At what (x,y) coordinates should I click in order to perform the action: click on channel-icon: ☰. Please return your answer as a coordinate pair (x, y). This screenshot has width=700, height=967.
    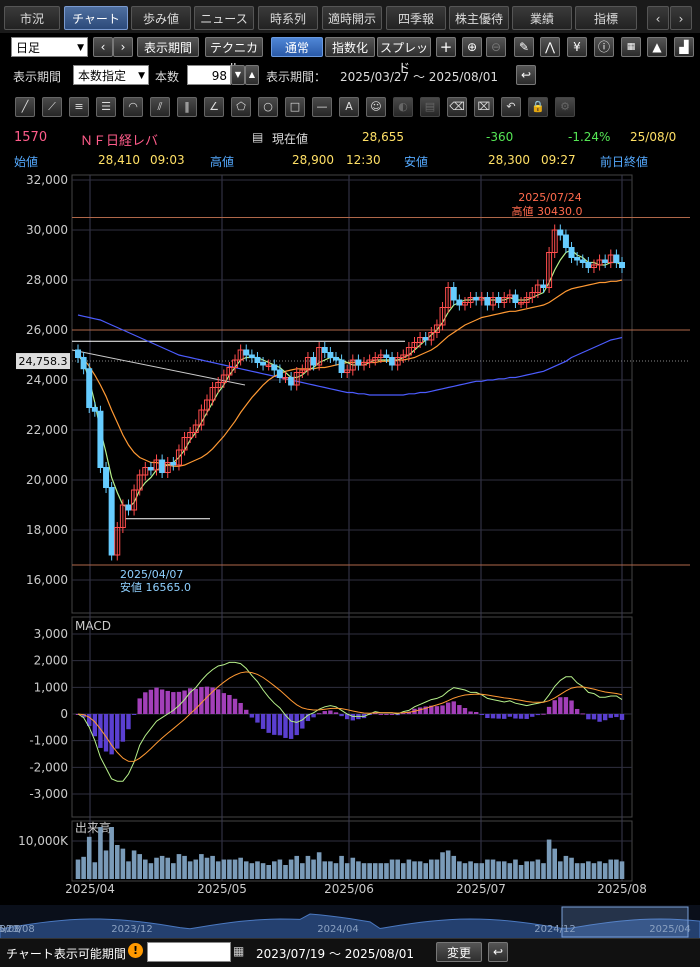
    Looking at the image, I should click on (106, 107).